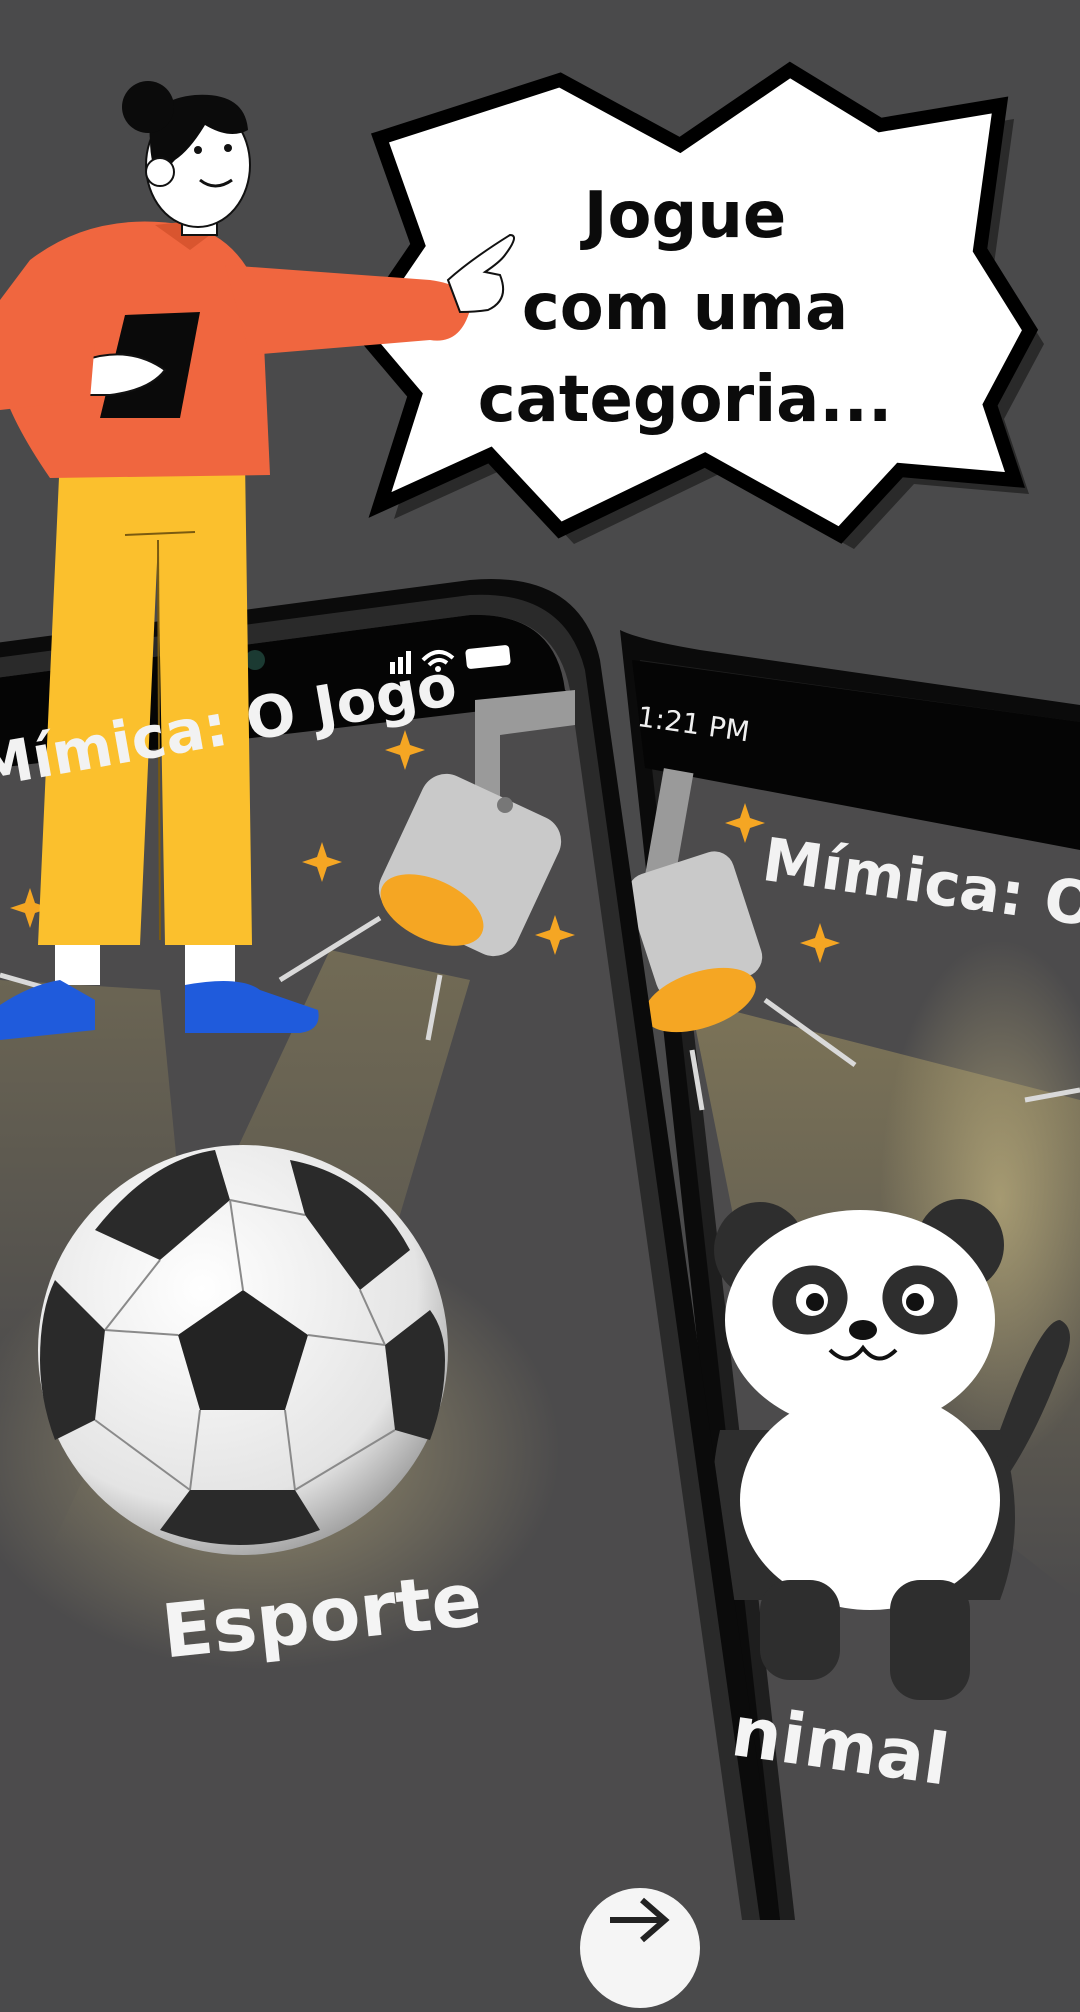  Describe the element at coordinates (685, 216) in the screenshot. I see `bubble-line-1: Jogue` at that location.